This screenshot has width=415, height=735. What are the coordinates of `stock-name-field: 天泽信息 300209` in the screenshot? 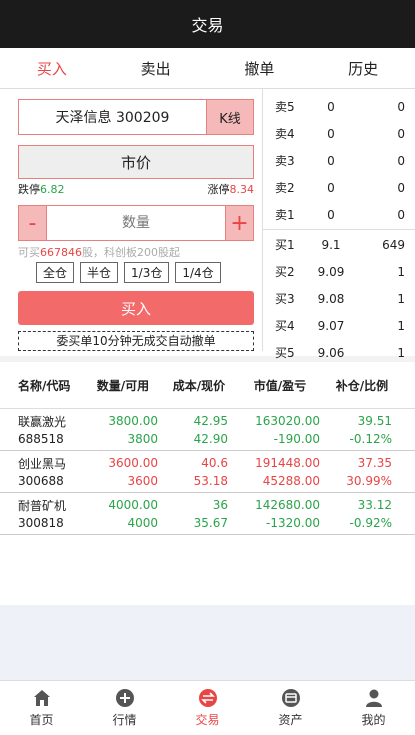 It's located at (112, 117).